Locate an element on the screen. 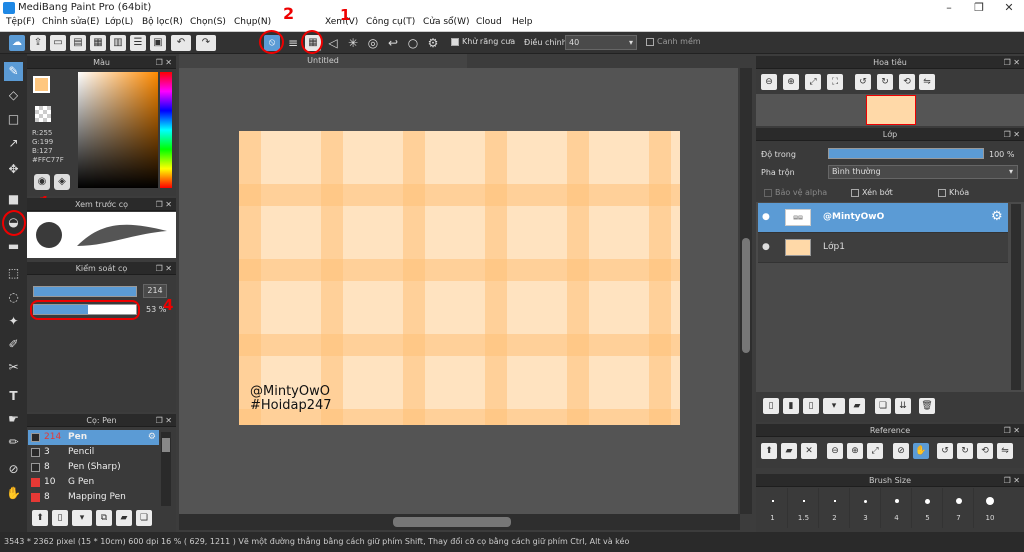 The image size is (1024, 552). text-tool-icon: T is located at coordinates (13, 396).